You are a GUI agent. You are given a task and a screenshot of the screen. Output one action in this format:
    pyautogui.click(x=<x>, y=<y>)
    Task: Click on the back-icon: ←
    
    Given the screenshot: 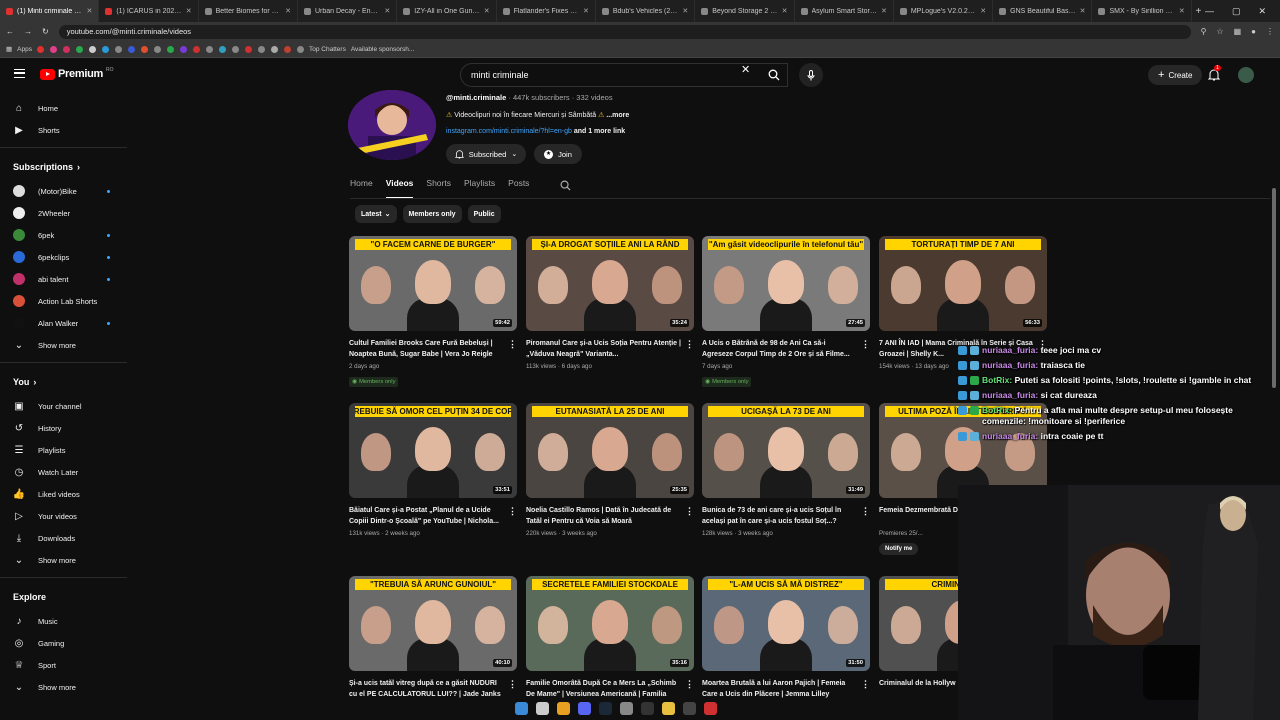 What is the action you would take?
    pyautogui.click(x=10, y=31)
    